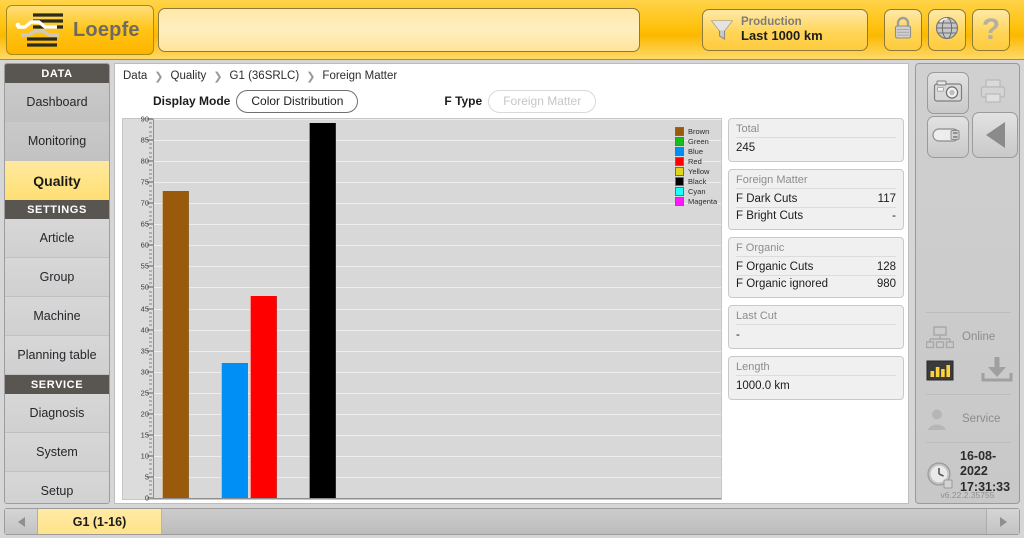  Describe the element at coordinates (234, 430) in the screenshot. I see `chart-bar-blue` at that location.